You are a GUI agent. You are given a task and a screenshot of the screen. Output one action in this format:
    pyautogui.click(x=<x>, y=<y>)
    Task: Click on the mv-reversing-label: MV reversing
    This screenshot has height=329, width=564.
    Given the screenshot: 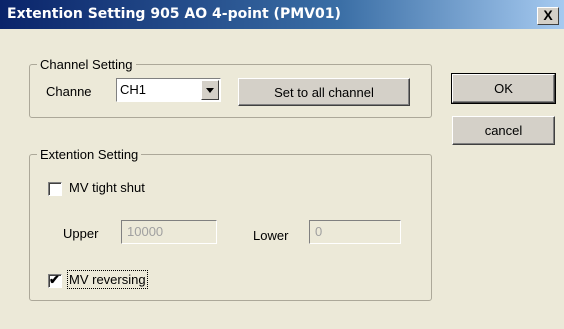 What is the action you would take?
    pyautogui.click(x=107, y=279)
    